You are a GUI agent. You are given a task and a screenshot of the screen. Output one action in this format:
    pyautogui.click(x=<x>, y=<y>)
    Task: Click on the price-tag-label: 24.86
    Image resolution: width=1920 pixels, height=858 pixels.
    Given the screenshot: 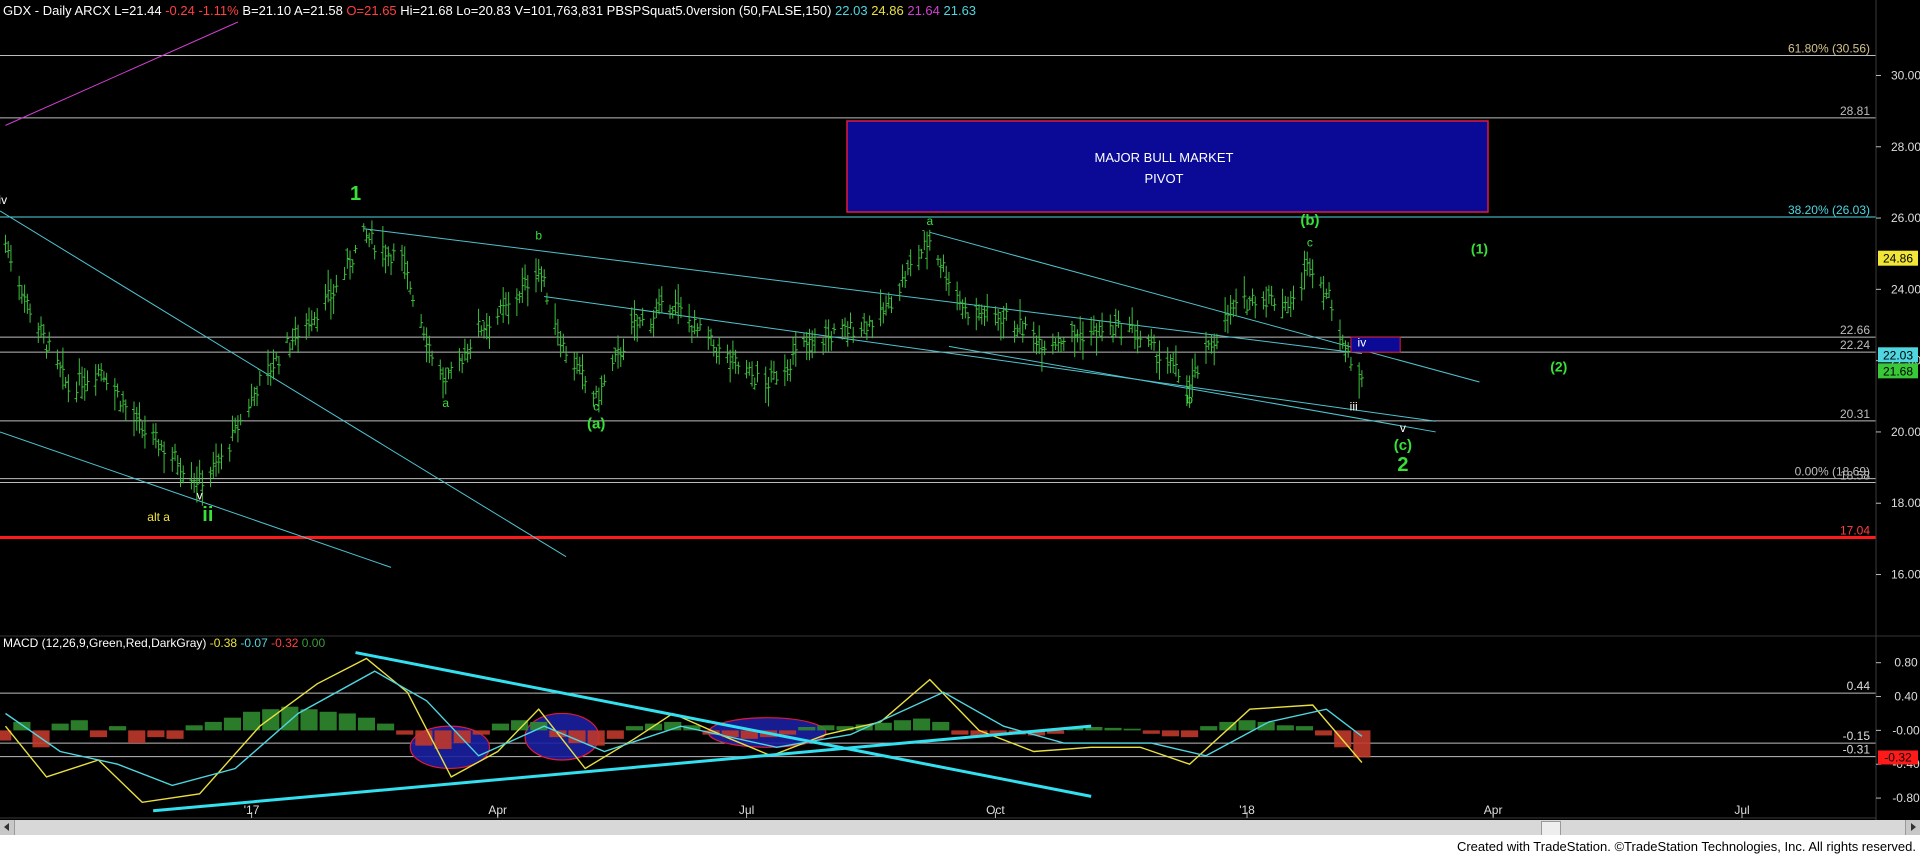 What is the action you would take?
    pyautogui.click(x=1898, y=259)
    